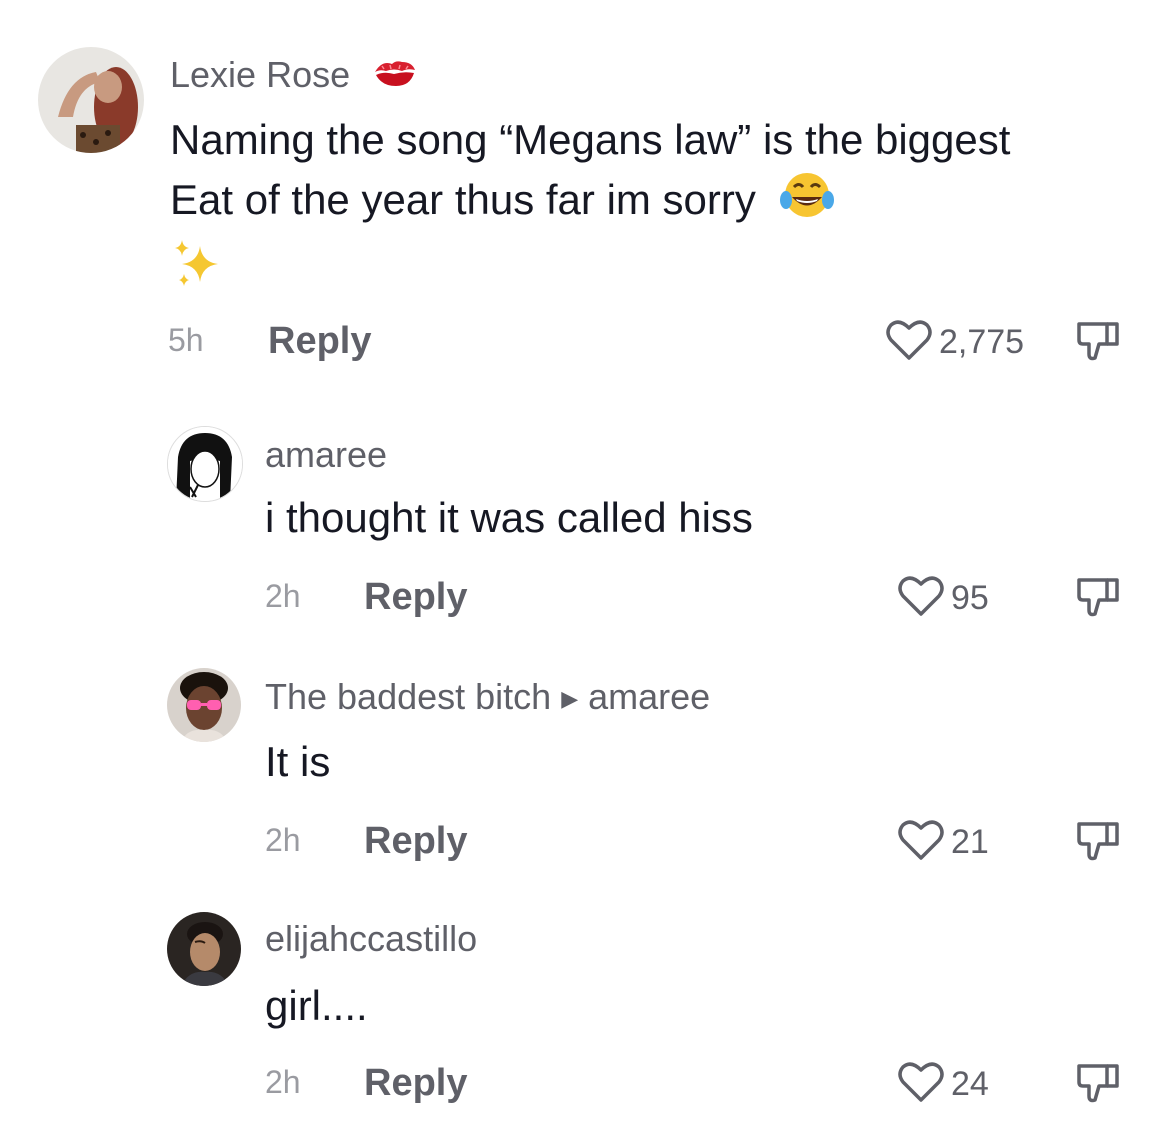 This screenshot has height=1146, width=1170. What do you see at coordinates (395, 77) in the screenshot?
I see `kiss-mark-icon` at bounding box center [395, 77].